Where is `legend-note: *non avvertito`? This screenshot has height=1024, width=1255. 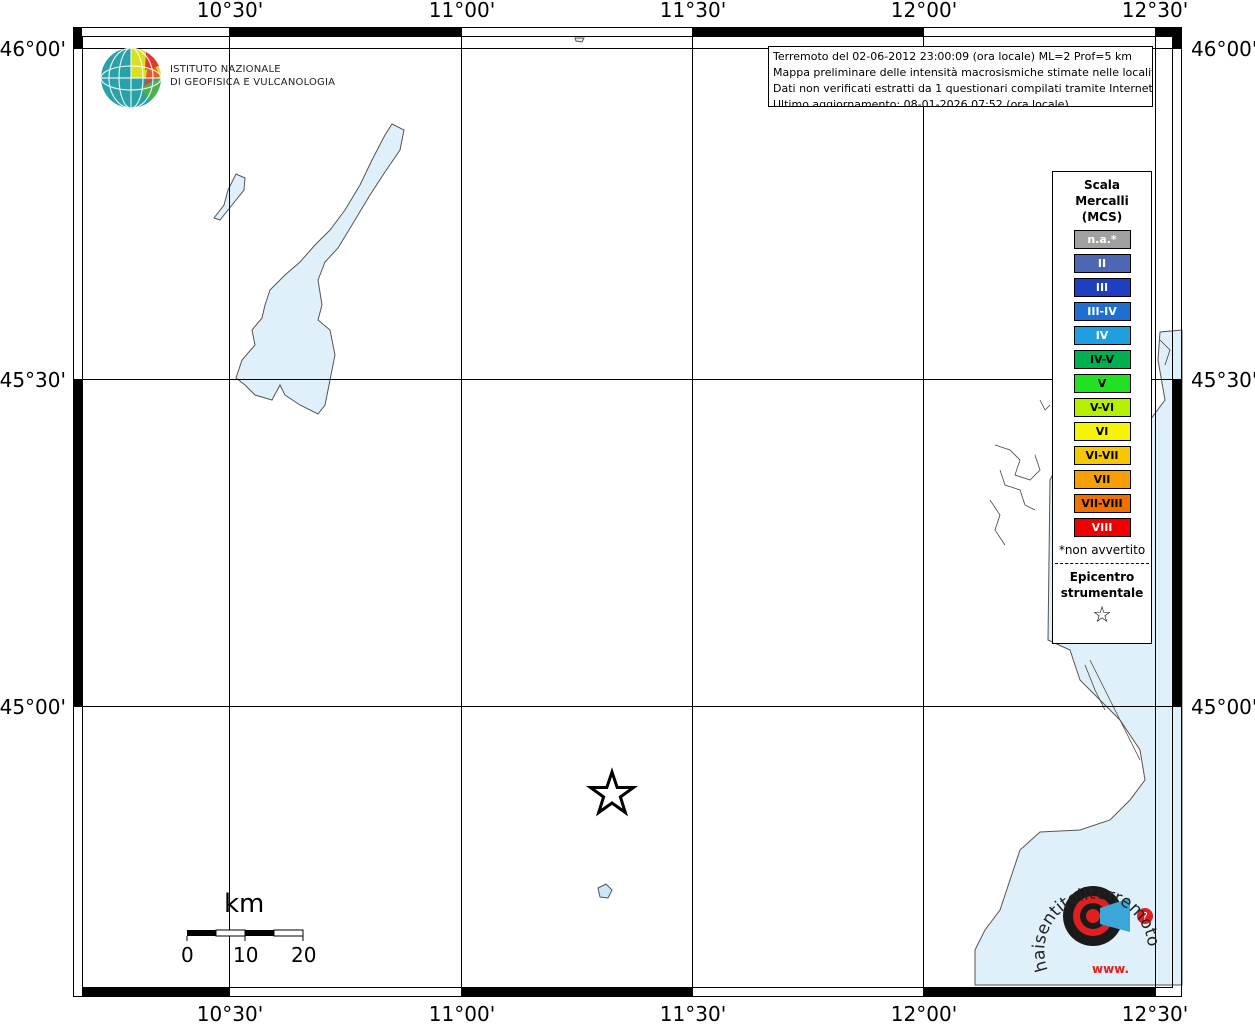 legend-note: *non avvertito is located at coordinates (1102, 550).